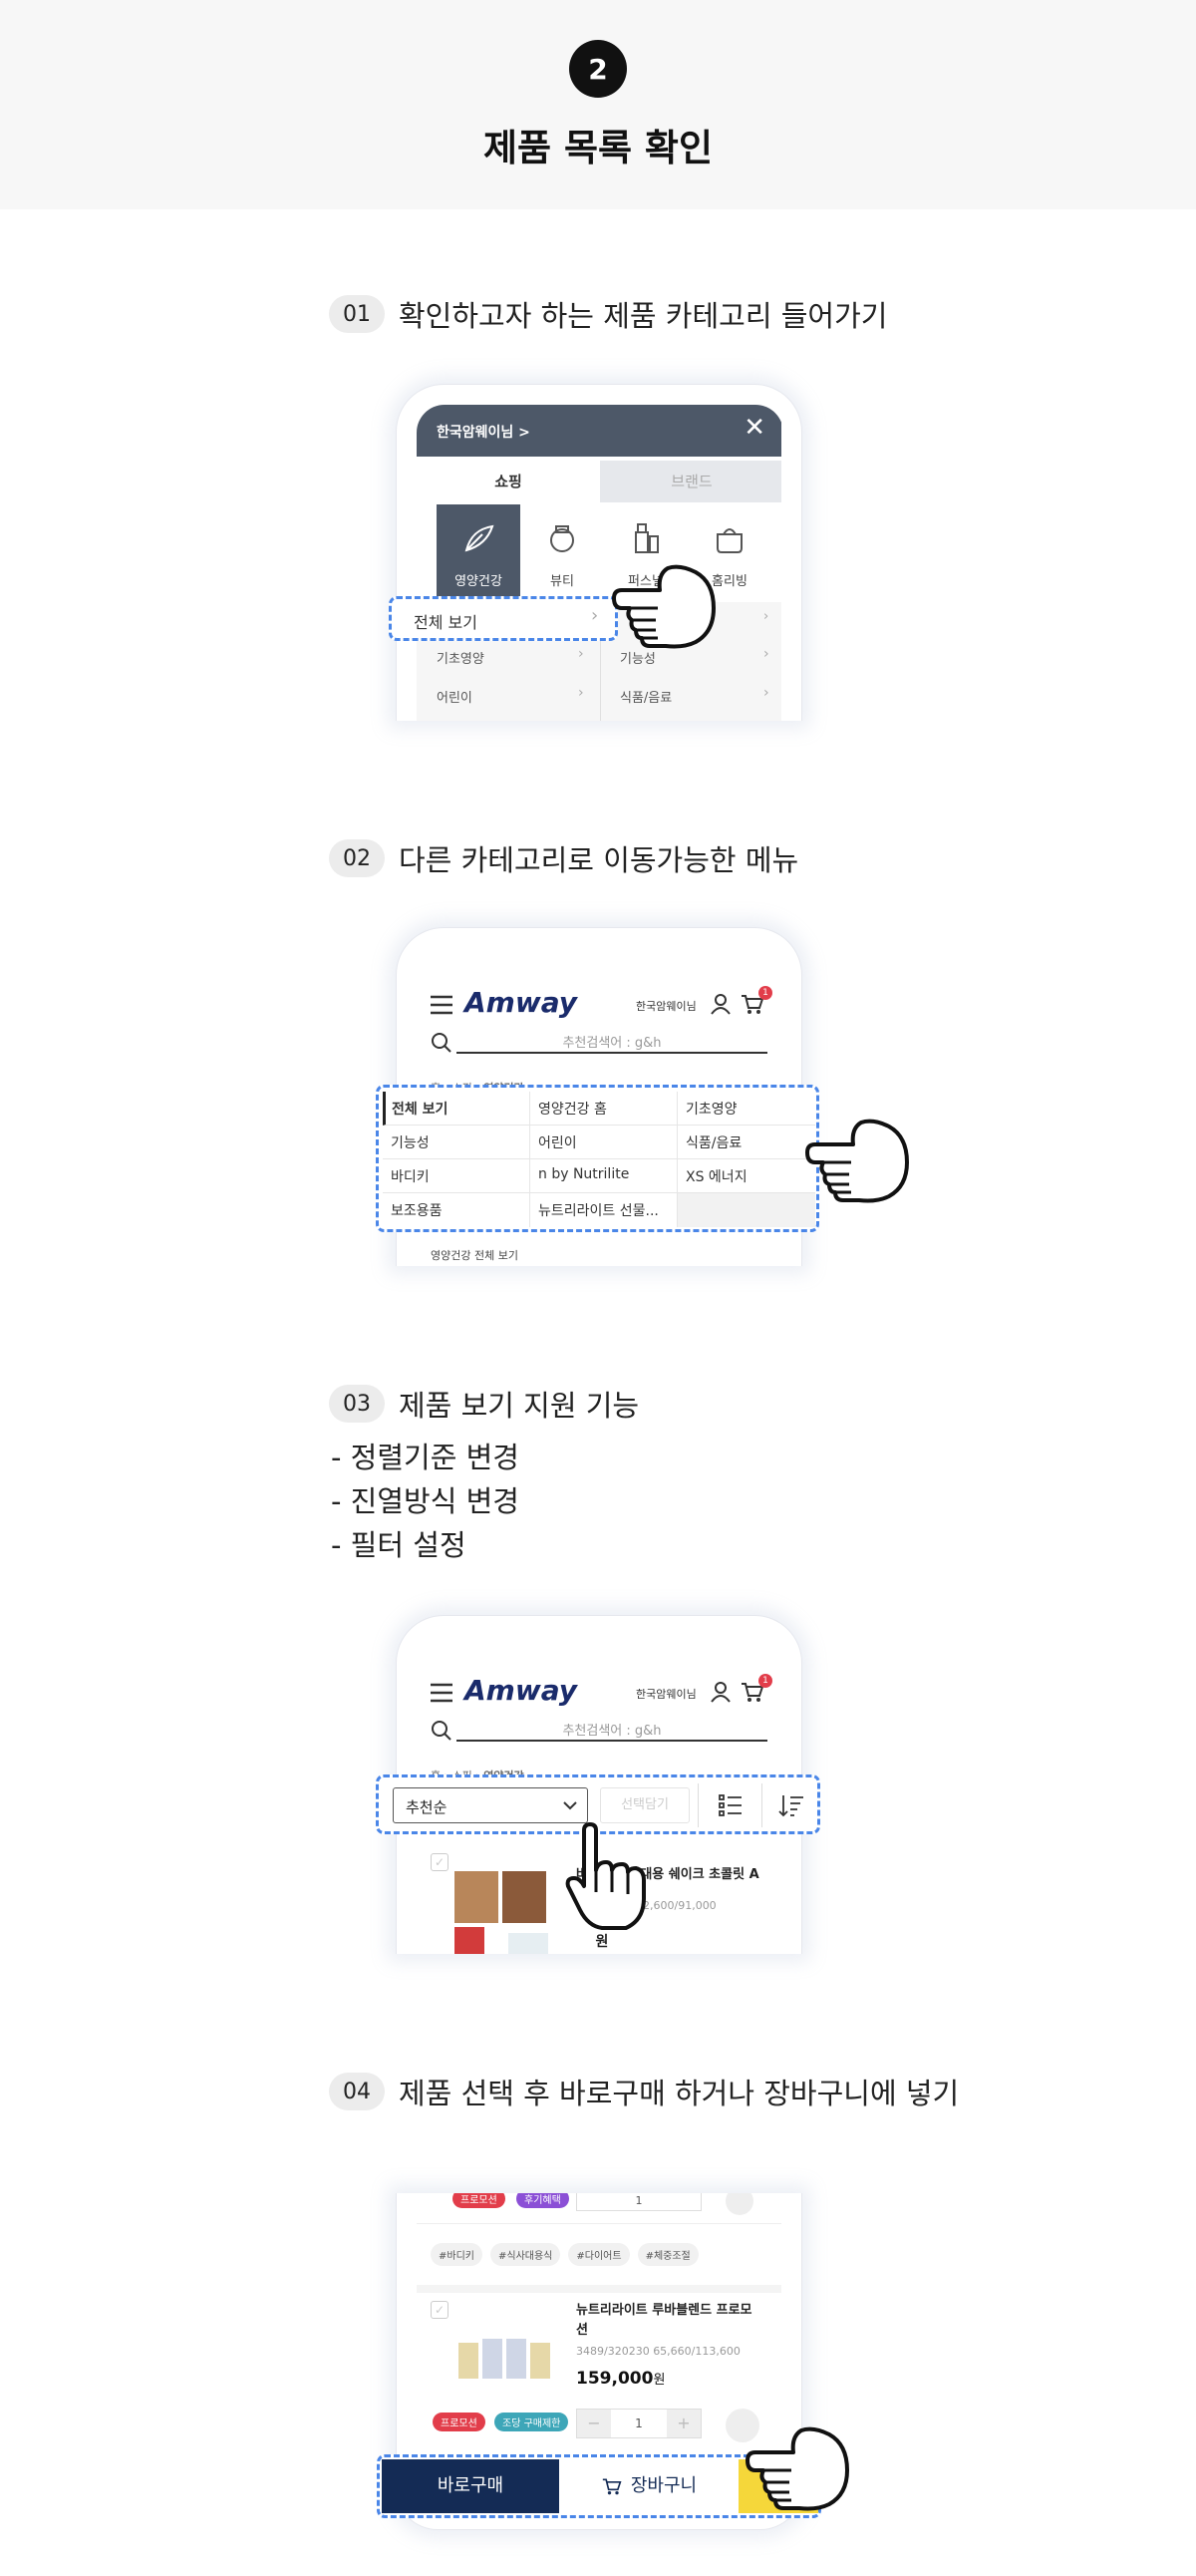  I want to click on add-selected-button: 선택담기, so click(645, 1805).